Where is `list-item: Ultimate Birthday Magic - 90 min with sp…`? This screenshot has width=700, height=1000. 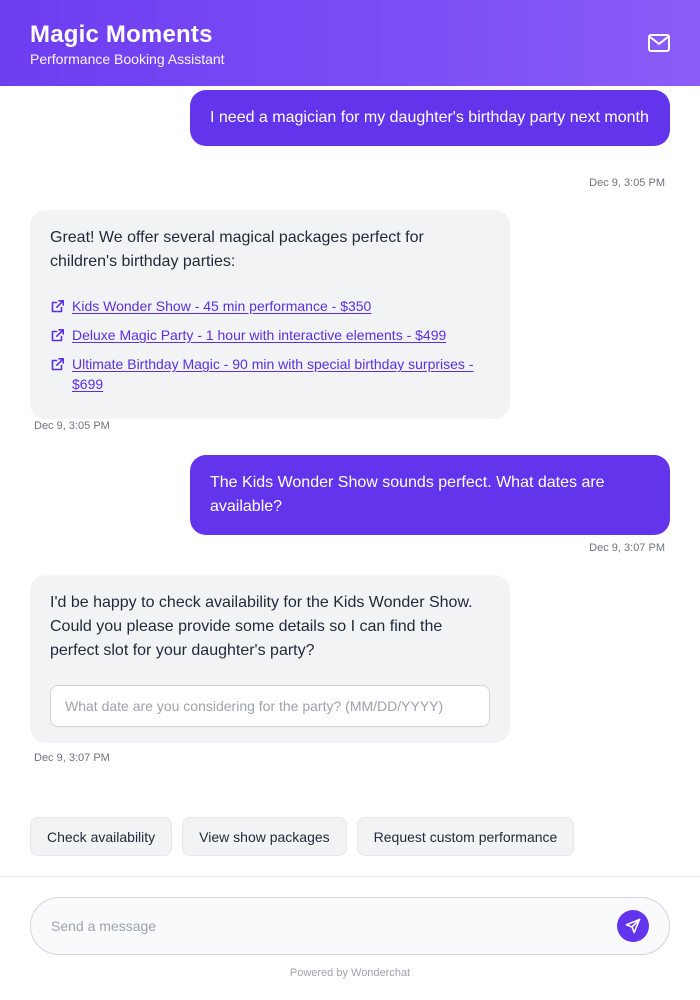
list-item: Ultimate Birthday Magic - 90 min with sp… is located at coordinates (270, 374).